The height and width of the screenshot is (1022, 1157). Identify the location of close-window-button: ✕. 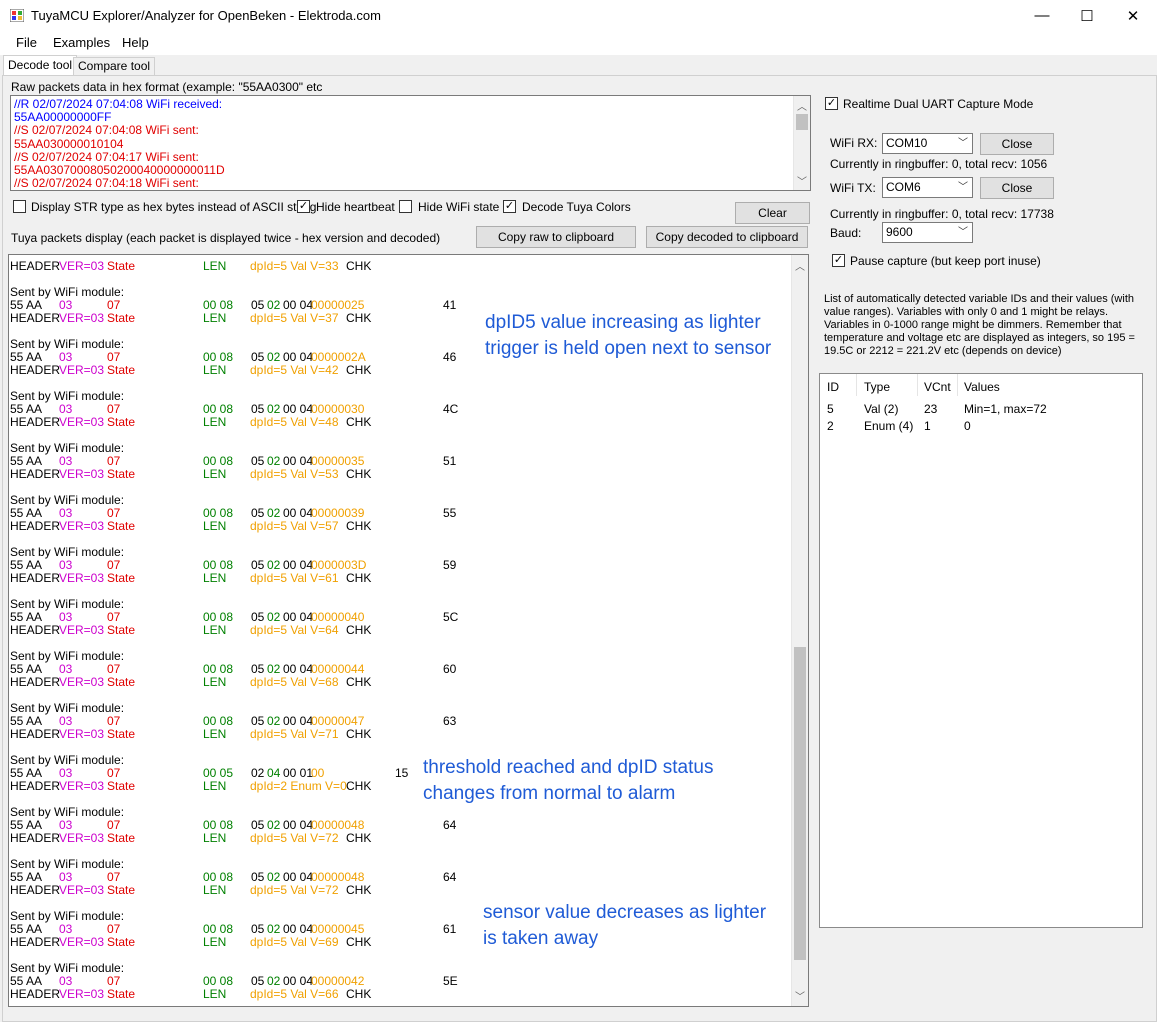
(1133, 15).